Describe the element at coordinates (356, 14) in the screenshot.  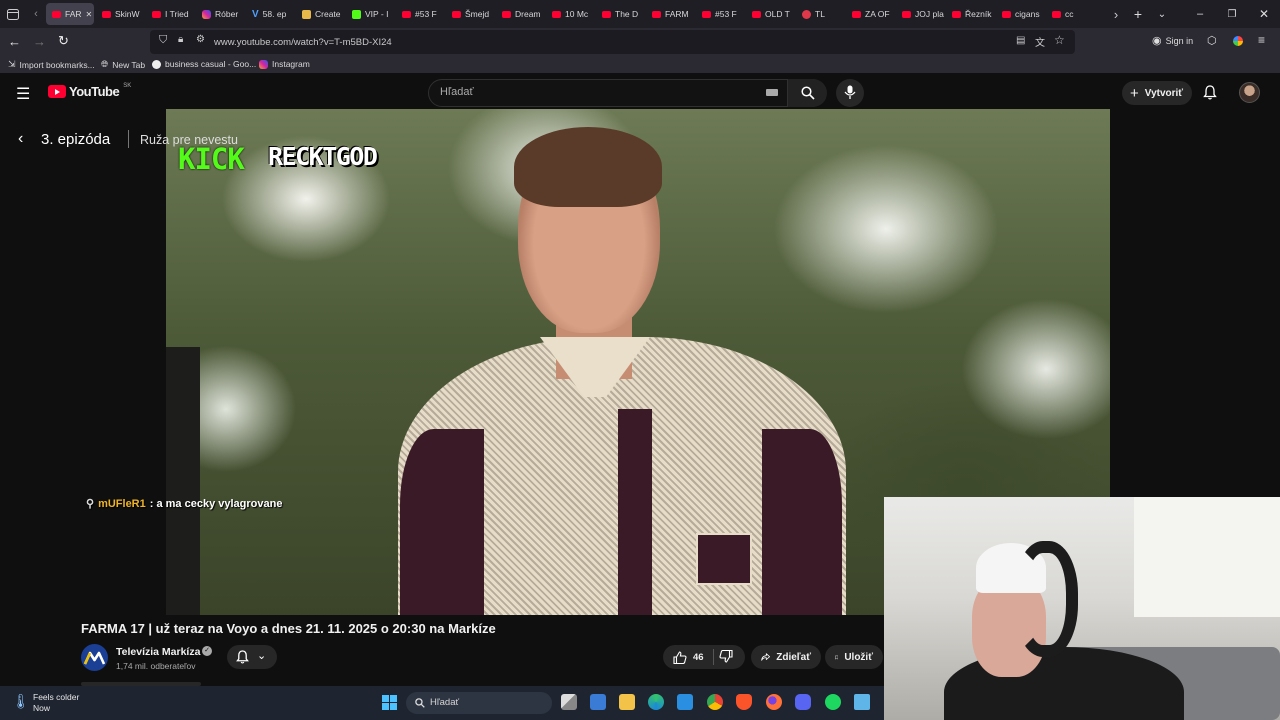
I see `kick-icon` at that location.